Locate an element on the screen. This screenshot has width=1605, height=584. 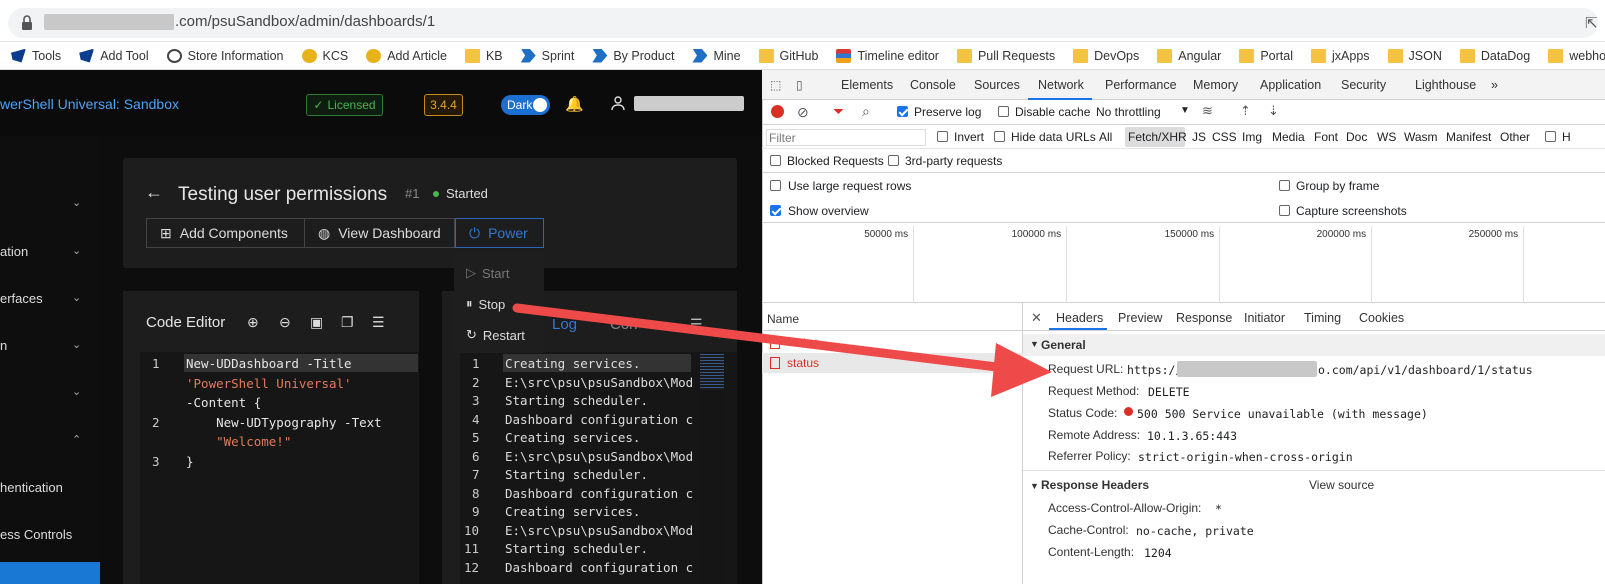
back-arrow-icon: ← is located at coordinates (154, 192).